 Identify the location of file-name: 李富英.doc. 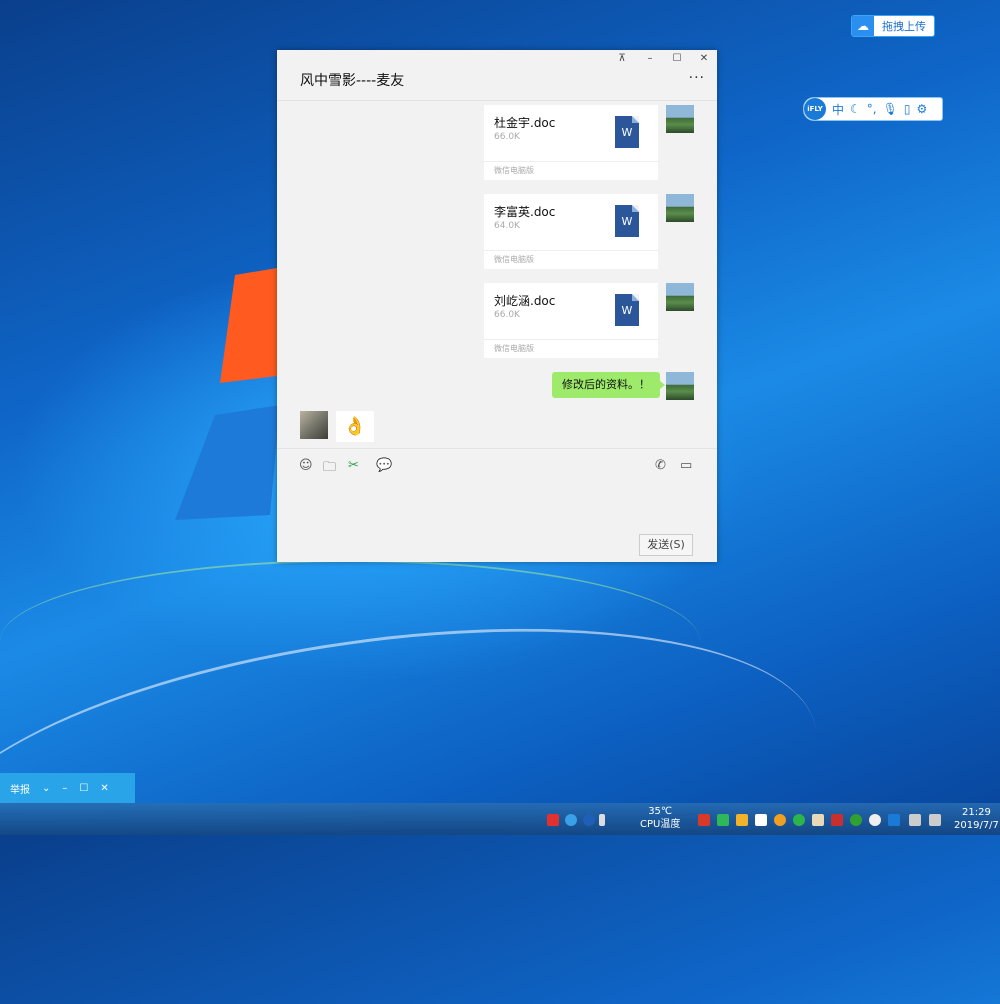
(525, 212).